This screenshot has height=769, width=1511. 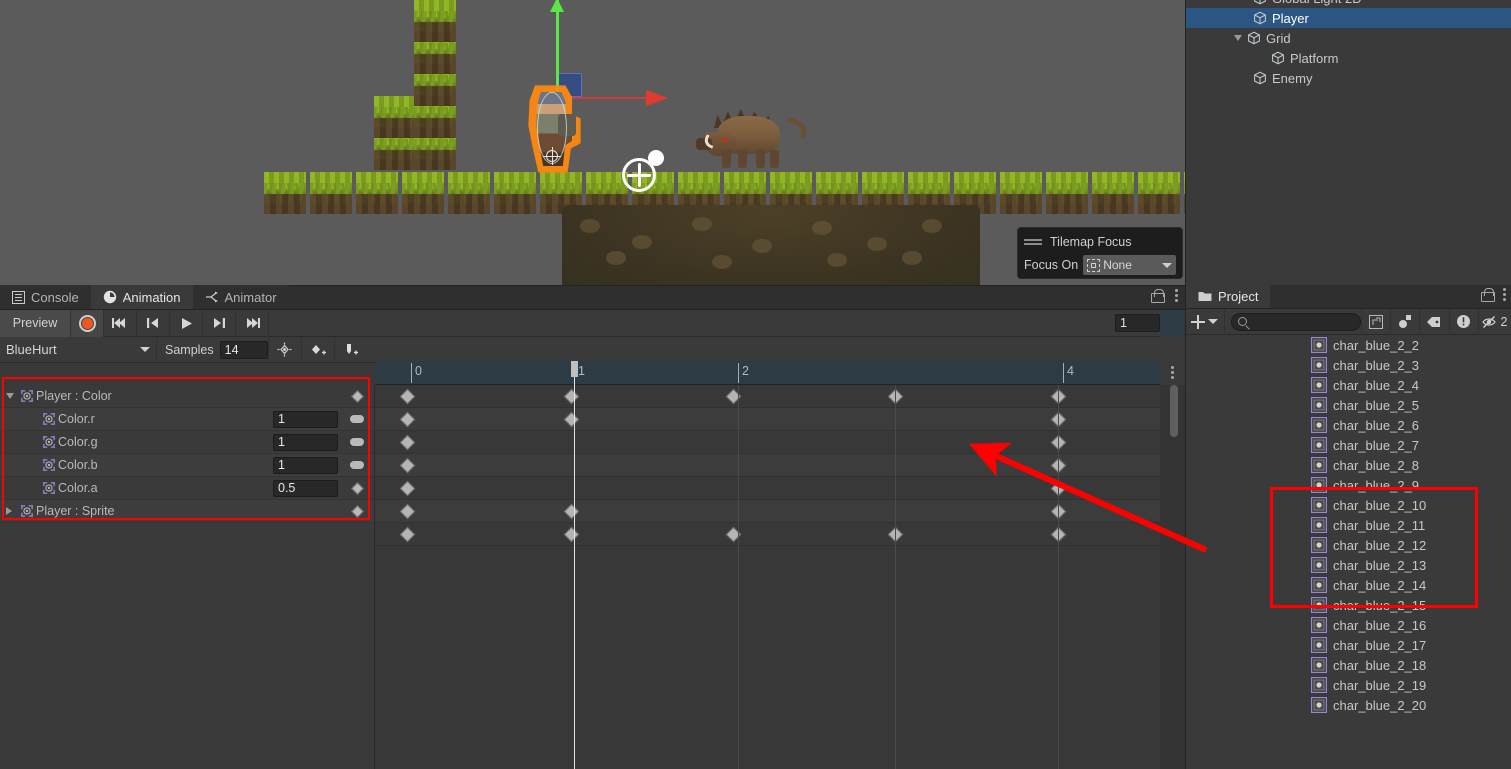 I want to click on asset-list-item: char_blue_2_9, so click(x=1348, y=485).